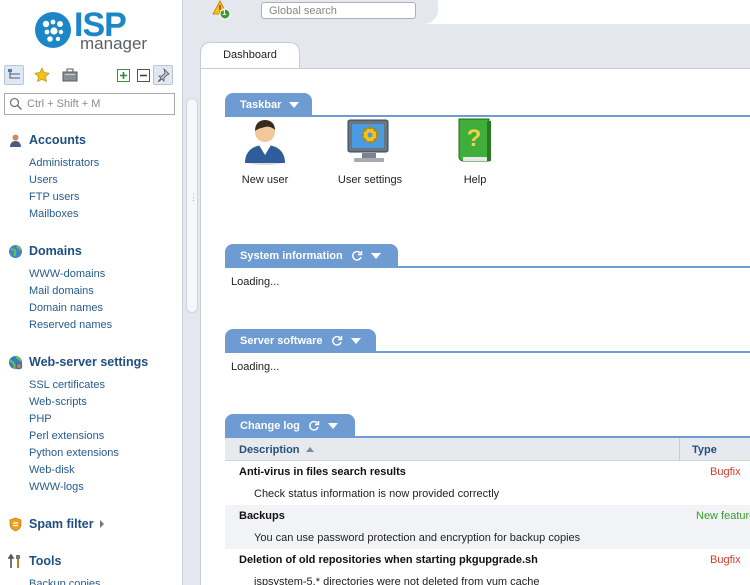  What do you see at coordinates (104, 470) in the screenshot?
I see `menu-item-web-disk: Web-disk` at bounding box center [104, 470].